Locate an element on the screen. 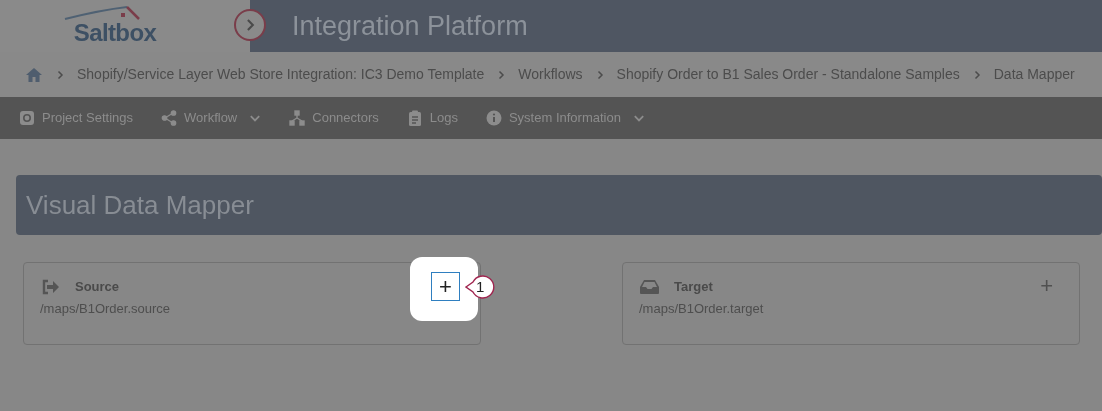 This screenshot has height=411, width=1102. page-title: Visual Data Mapper is located at coordinates (140, 205).